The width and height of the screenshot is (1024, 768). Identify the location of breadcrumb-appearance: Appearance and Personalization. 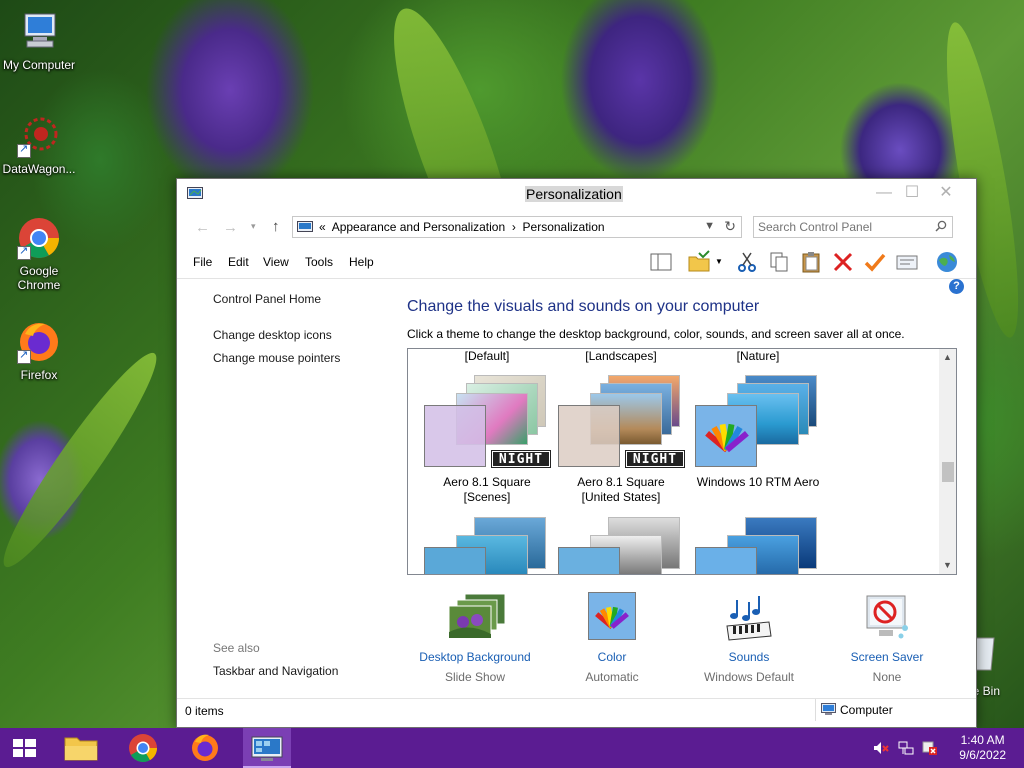
(418, 227).